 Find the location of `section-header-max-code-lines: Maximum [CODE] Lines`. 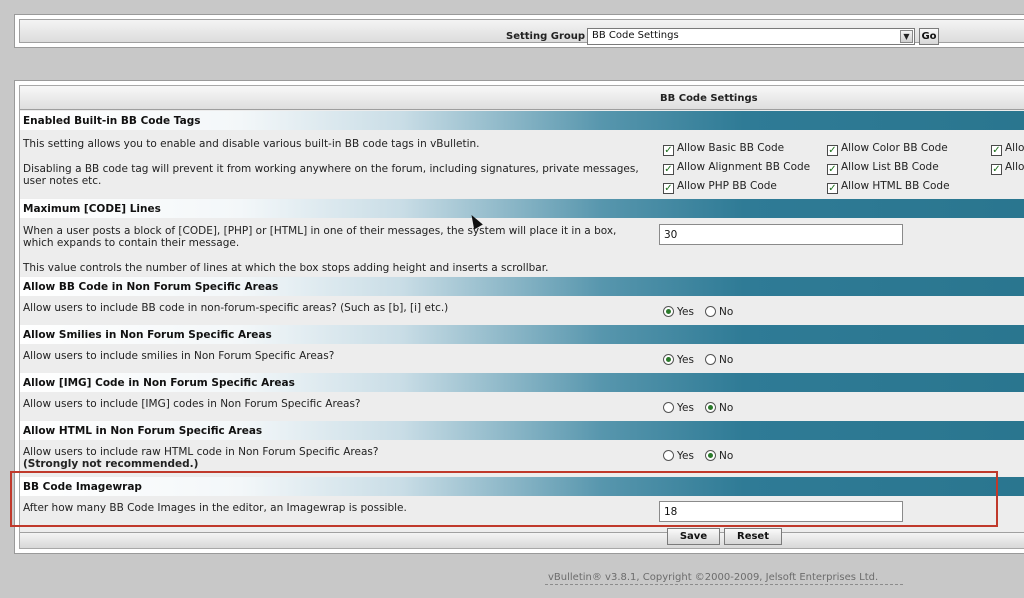

section-header-max-code-lines: Maximum [CODE] Lines is located at coordinates (522, 208).